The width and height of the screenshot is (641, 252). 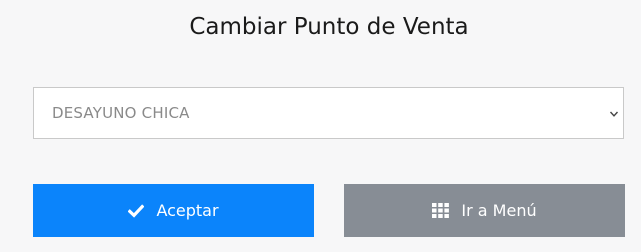 I want to click on accept-button: Aceptar, so click(x=173, y=210).